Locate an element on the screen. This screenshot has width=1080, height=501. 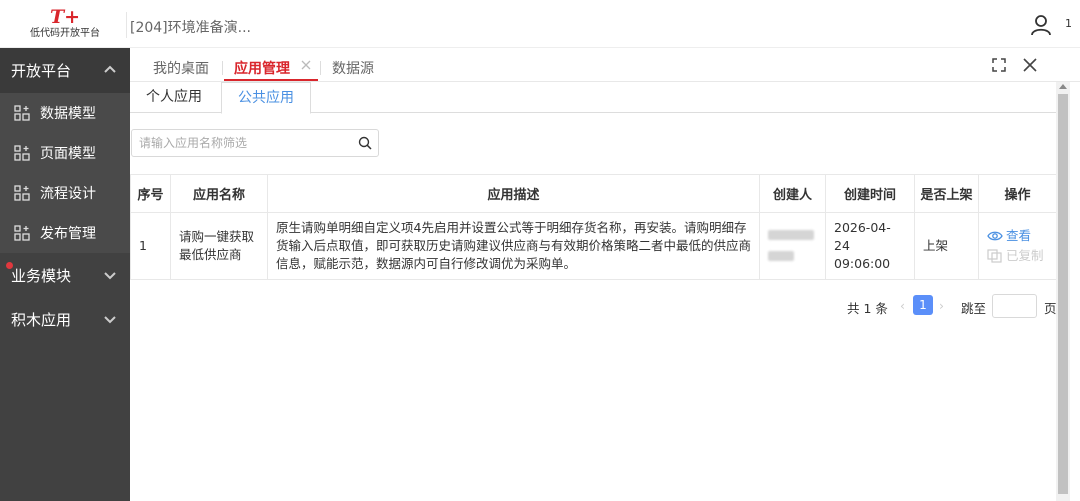
vertical-scrollbar is located at coordinates (1063, 291).